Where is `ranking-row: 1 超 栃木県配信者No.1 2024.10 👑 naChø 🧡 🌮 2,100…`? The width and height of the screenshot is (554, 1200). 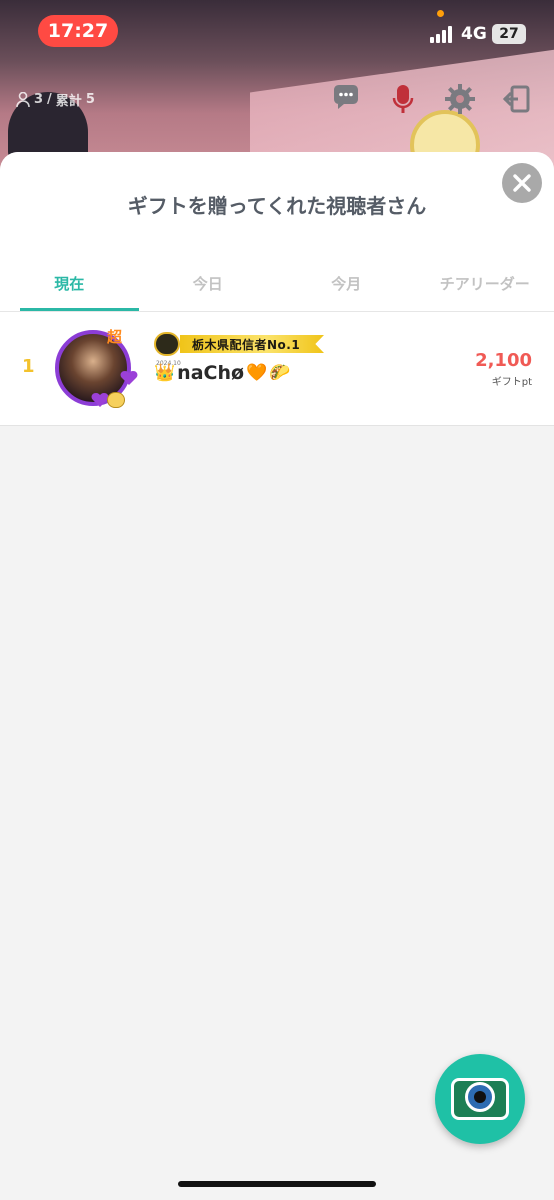
ranking-row: 1 超 栃木県配信者No.1 2024.10 👑 naChø 🧡 🌮 2,100… is located at coordinates (277, 369).